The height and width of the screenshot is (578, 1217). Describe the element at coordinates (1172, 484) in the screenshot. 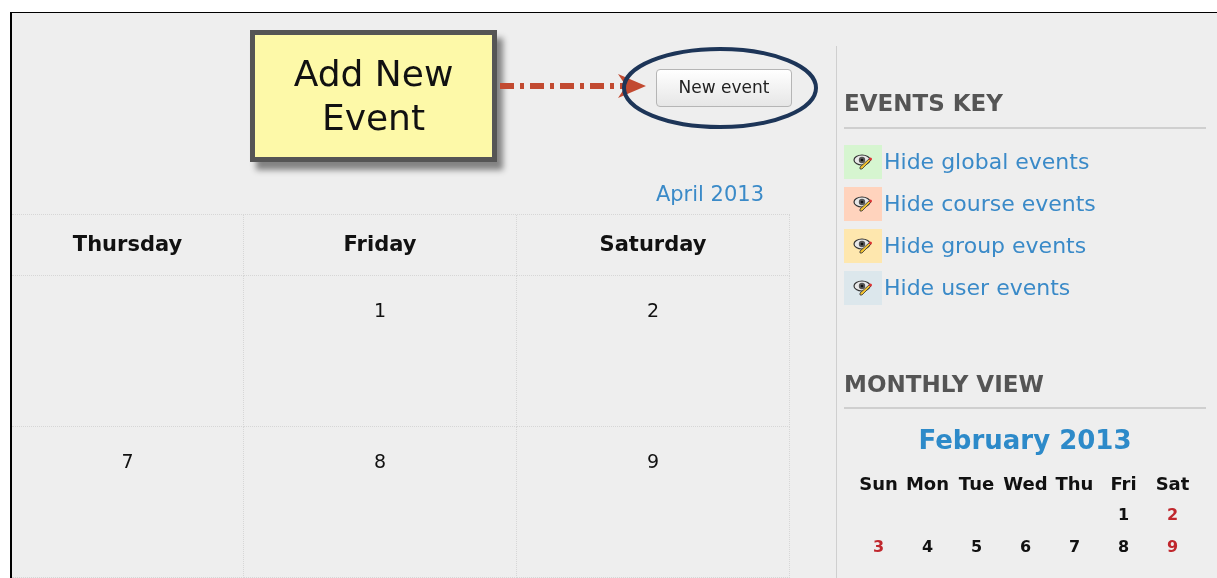

I see `weekday-label: Sat` at that location.